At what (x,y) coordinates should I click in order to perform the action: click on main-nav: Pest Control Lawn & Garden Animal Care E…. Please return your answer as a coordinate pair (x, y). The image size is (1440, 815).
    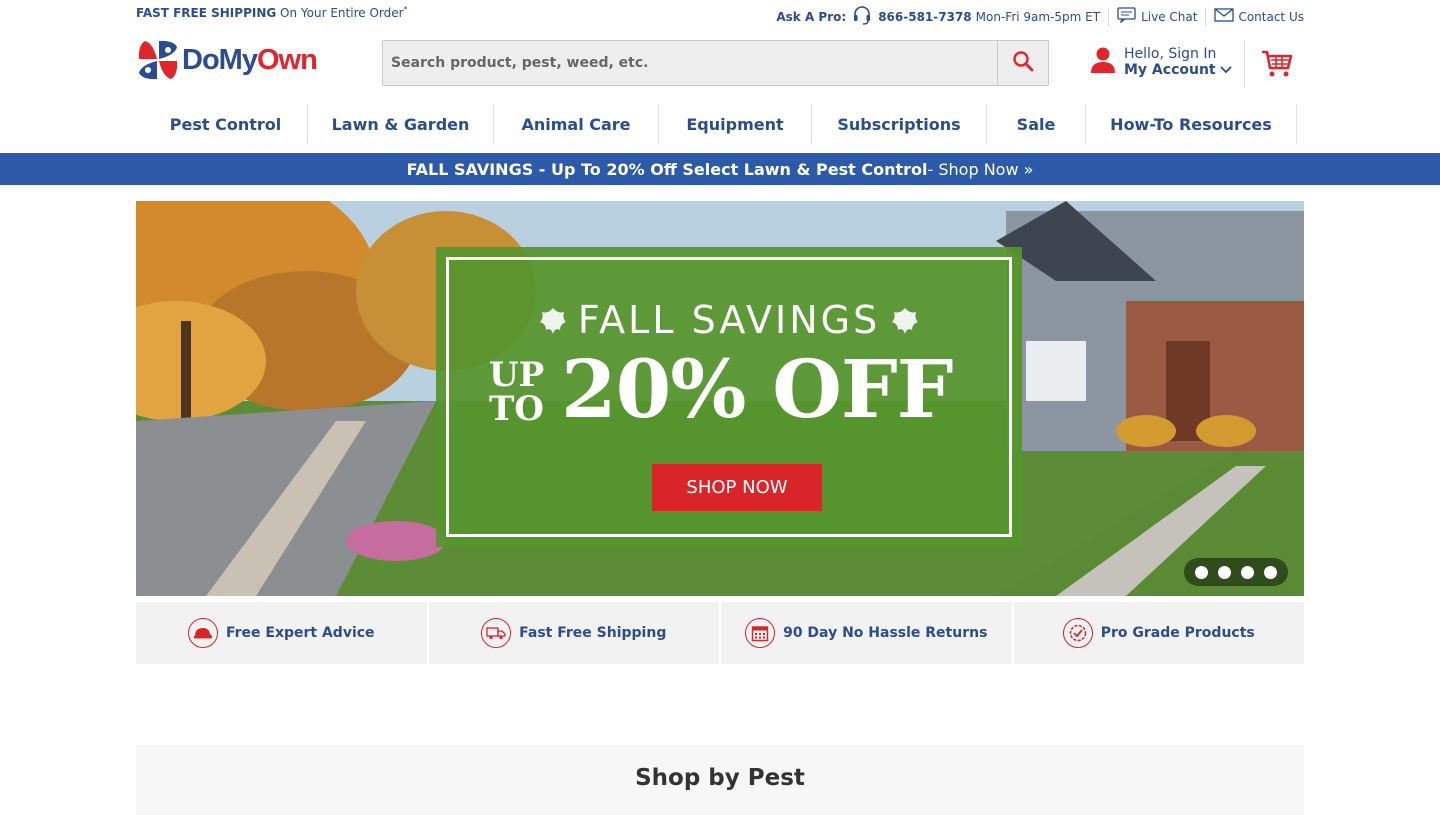
    Looking at the image, I should click on (720, 124).